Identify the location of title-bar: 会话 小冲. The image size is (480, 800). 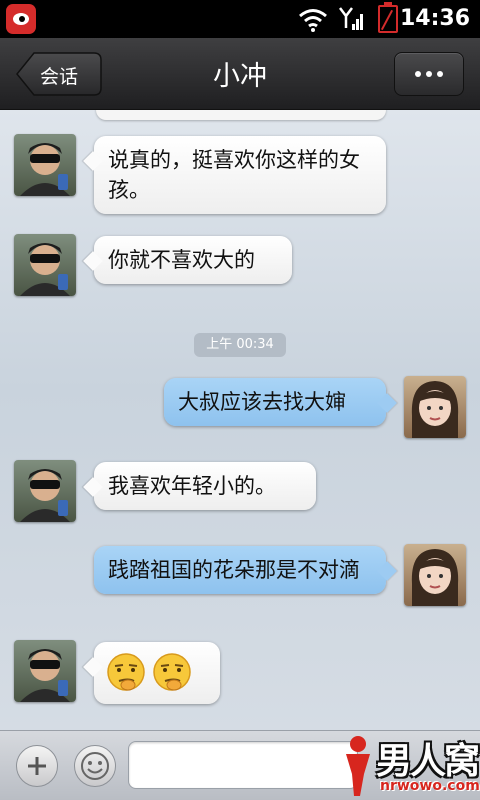
(240, 74).